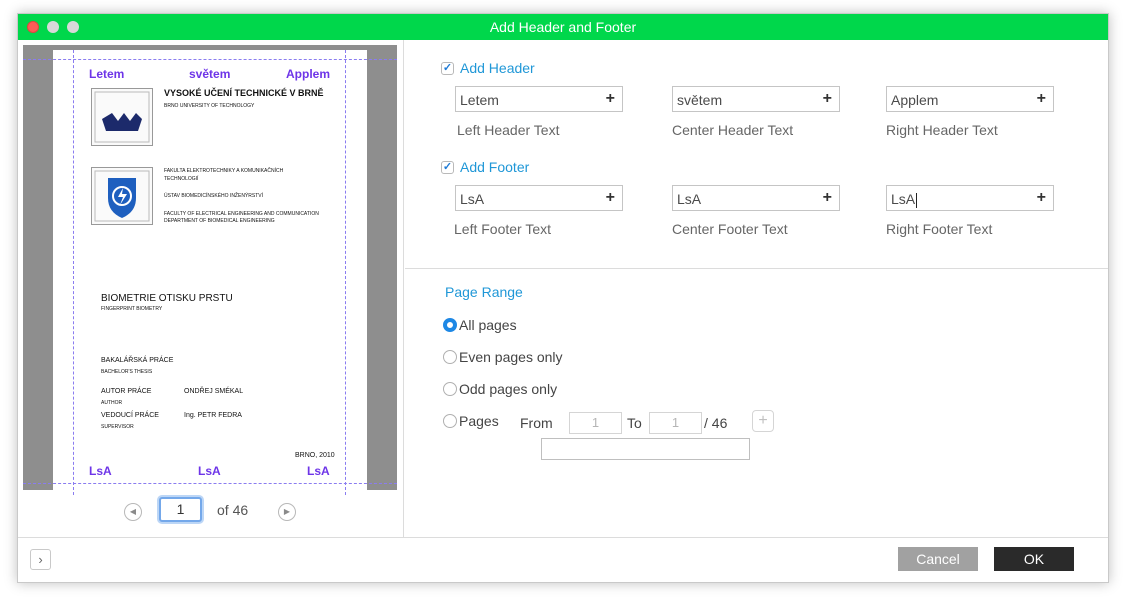 The height and width of the screenshot is (604, 1126). What do you see at coordinates (133, 512) in the screenshot?
I see `previous-page-icon: ◀` at bounding box center [133, 512].